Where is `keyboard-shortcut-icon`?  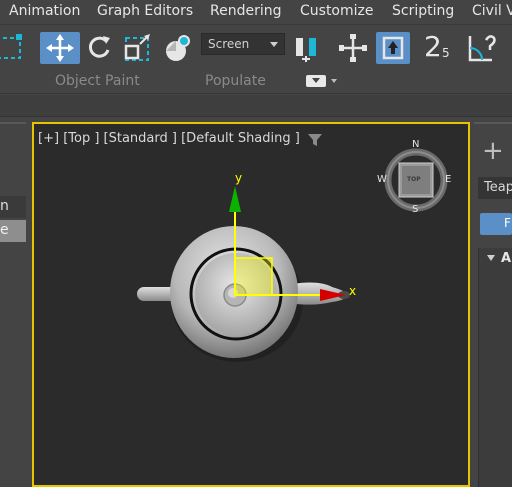
keyboard-shortcut-icon is located at coordinates (393, 48).